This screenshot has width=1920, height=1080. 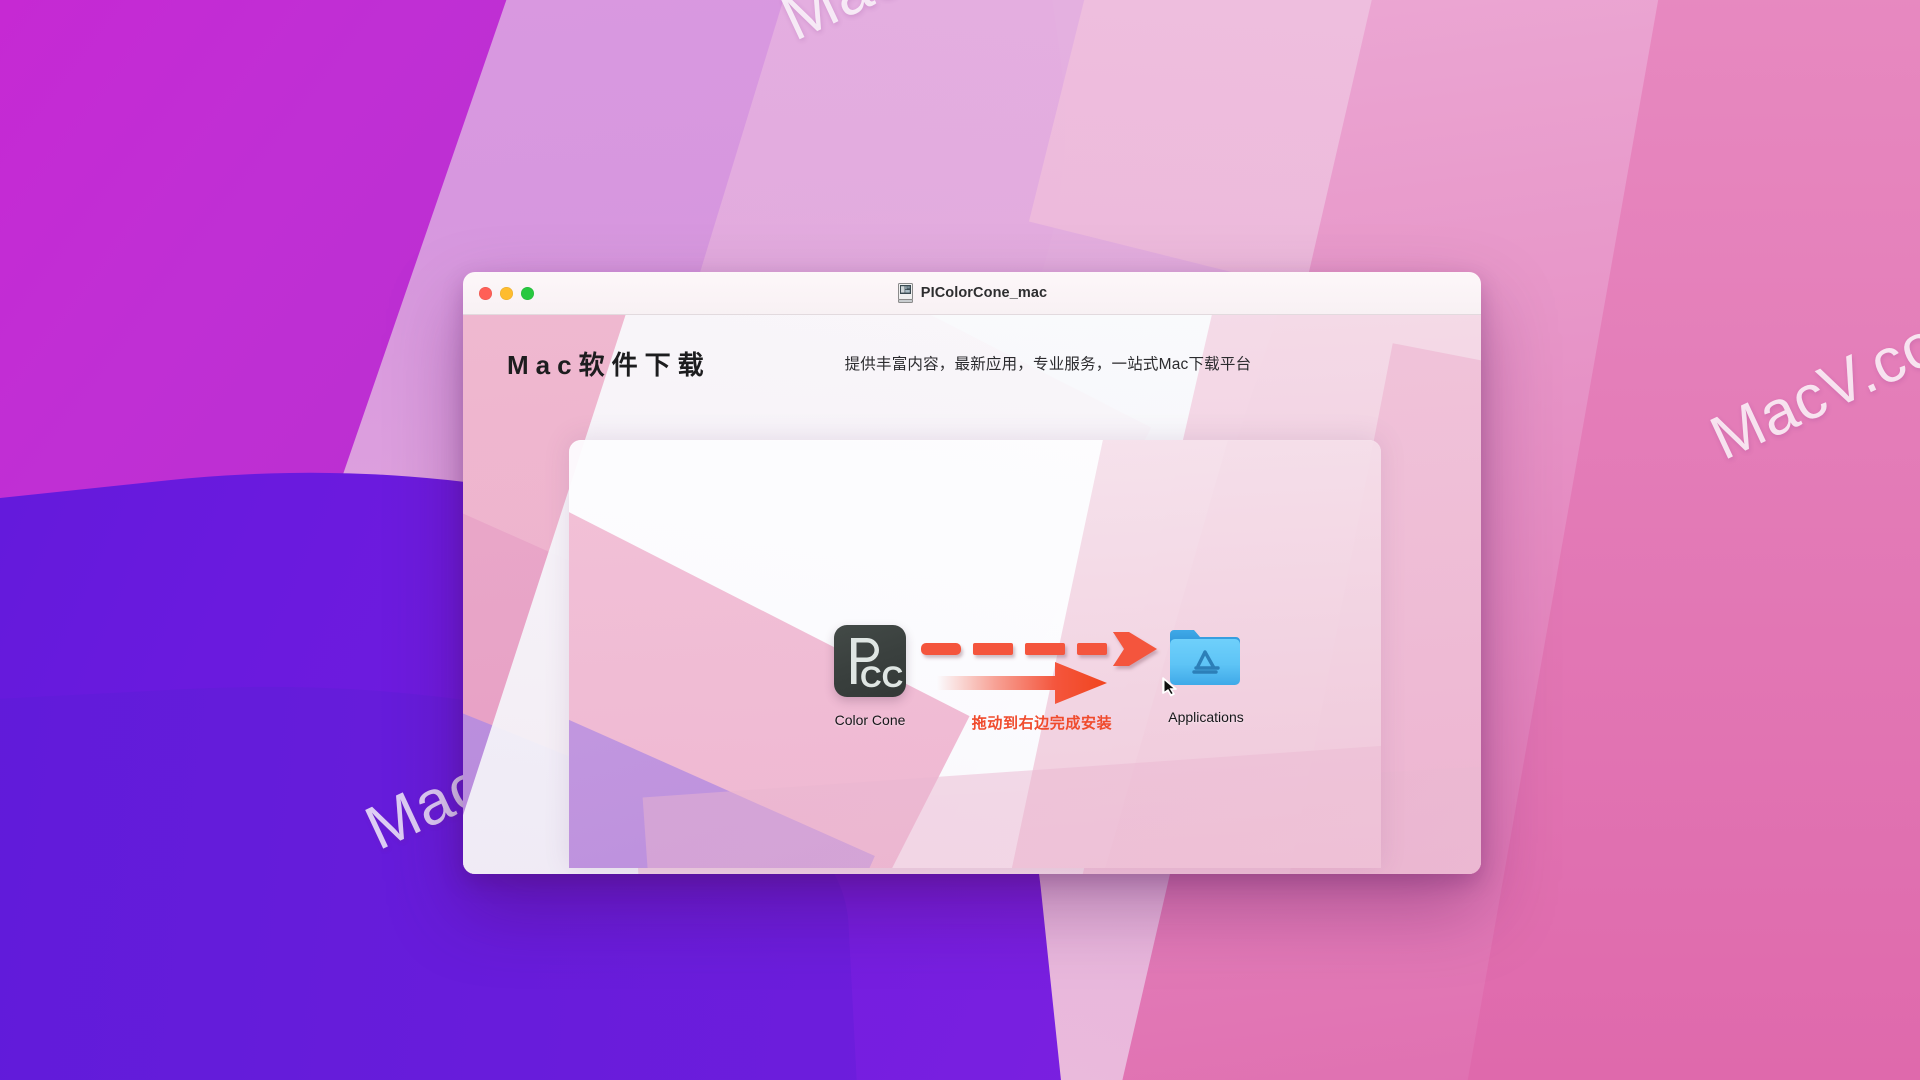 I want to click on alias-arrow-badge-icon, so click(x=1169, y=687).